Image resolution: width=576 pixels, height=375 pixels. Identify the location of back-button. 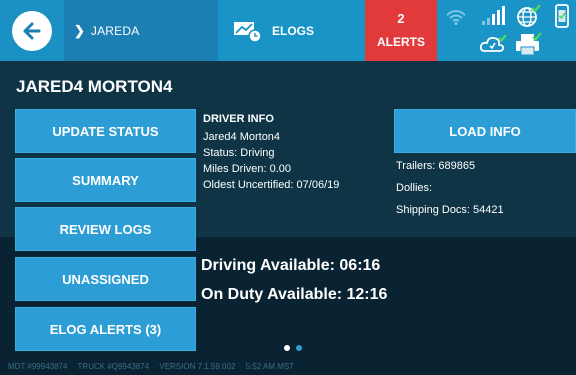
(32, 31).